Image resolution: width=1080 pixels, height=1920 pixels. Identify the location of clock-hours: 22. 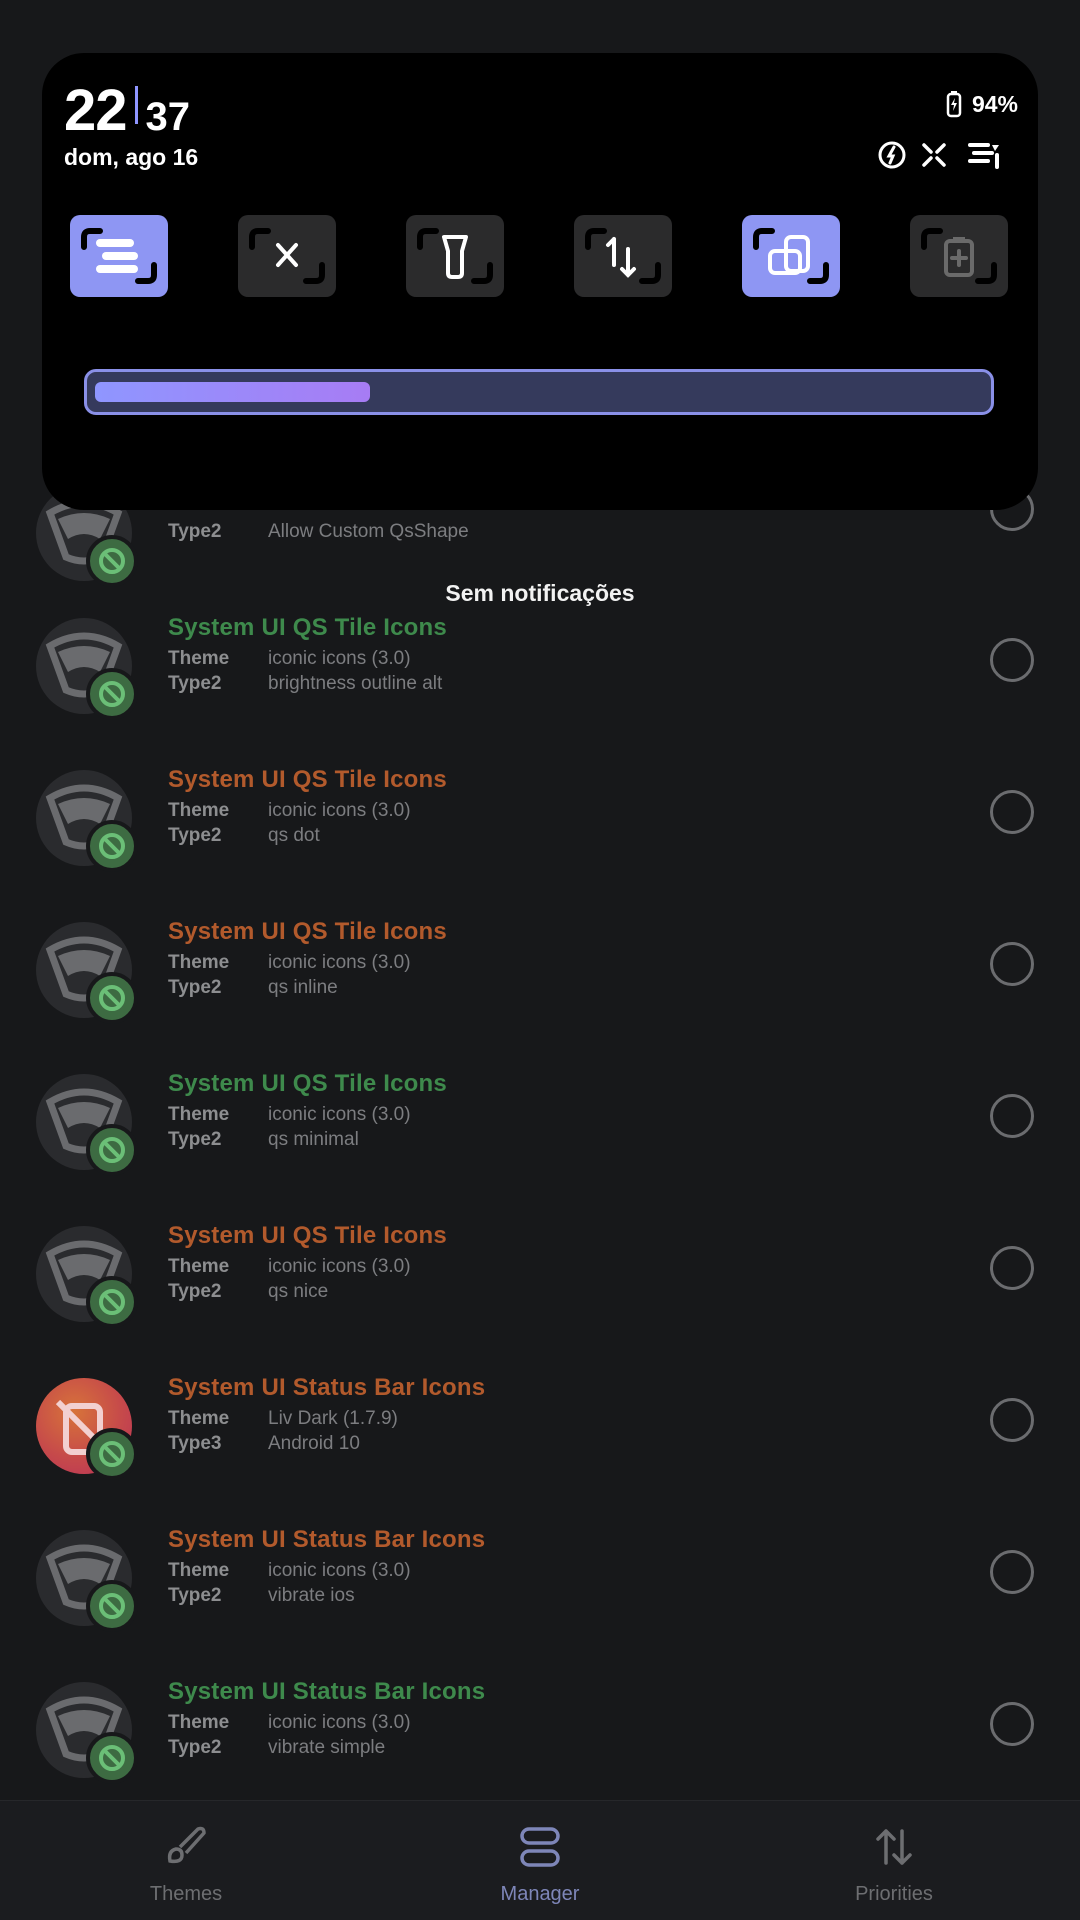
(96, 110).